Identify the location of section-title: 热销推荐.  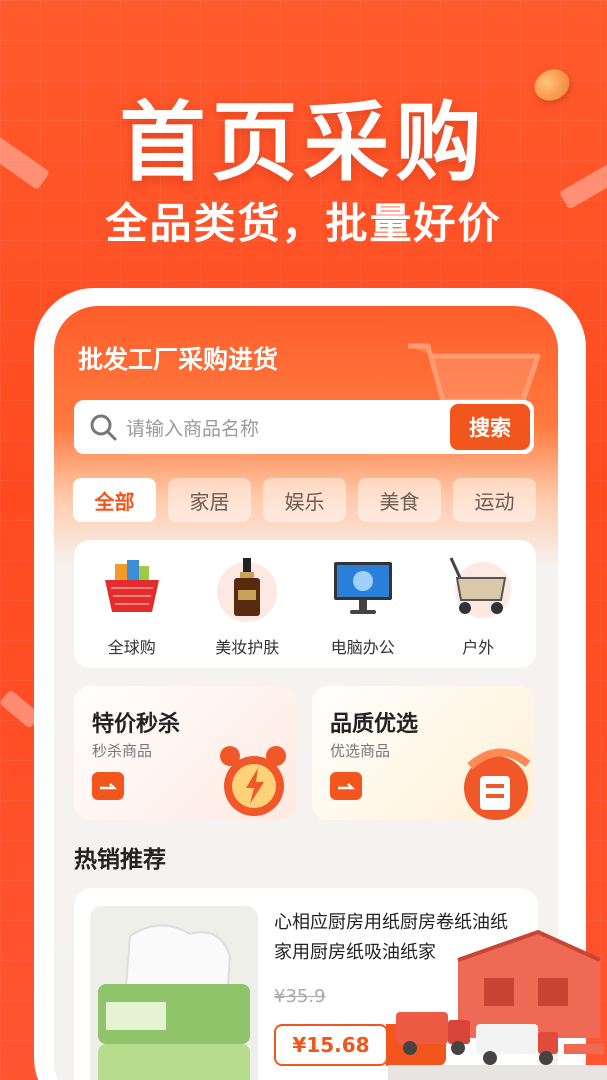
(120, 860).